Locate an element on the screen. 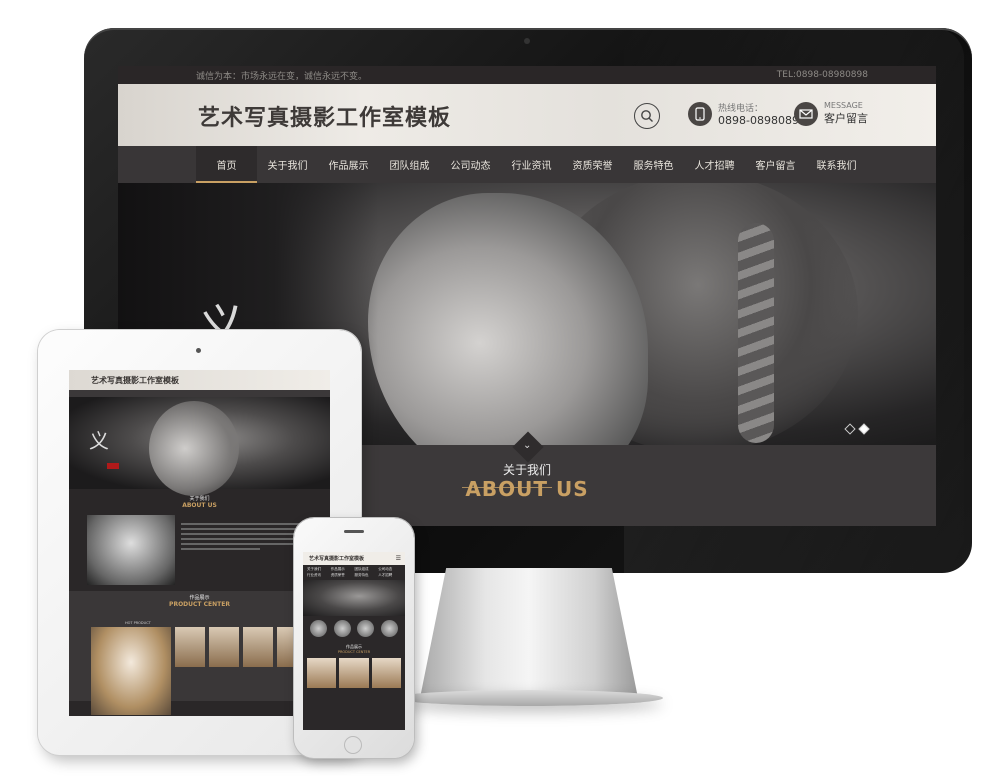 The image size is (1000, 782). speaker-grille is located at coordinates (354, 531).